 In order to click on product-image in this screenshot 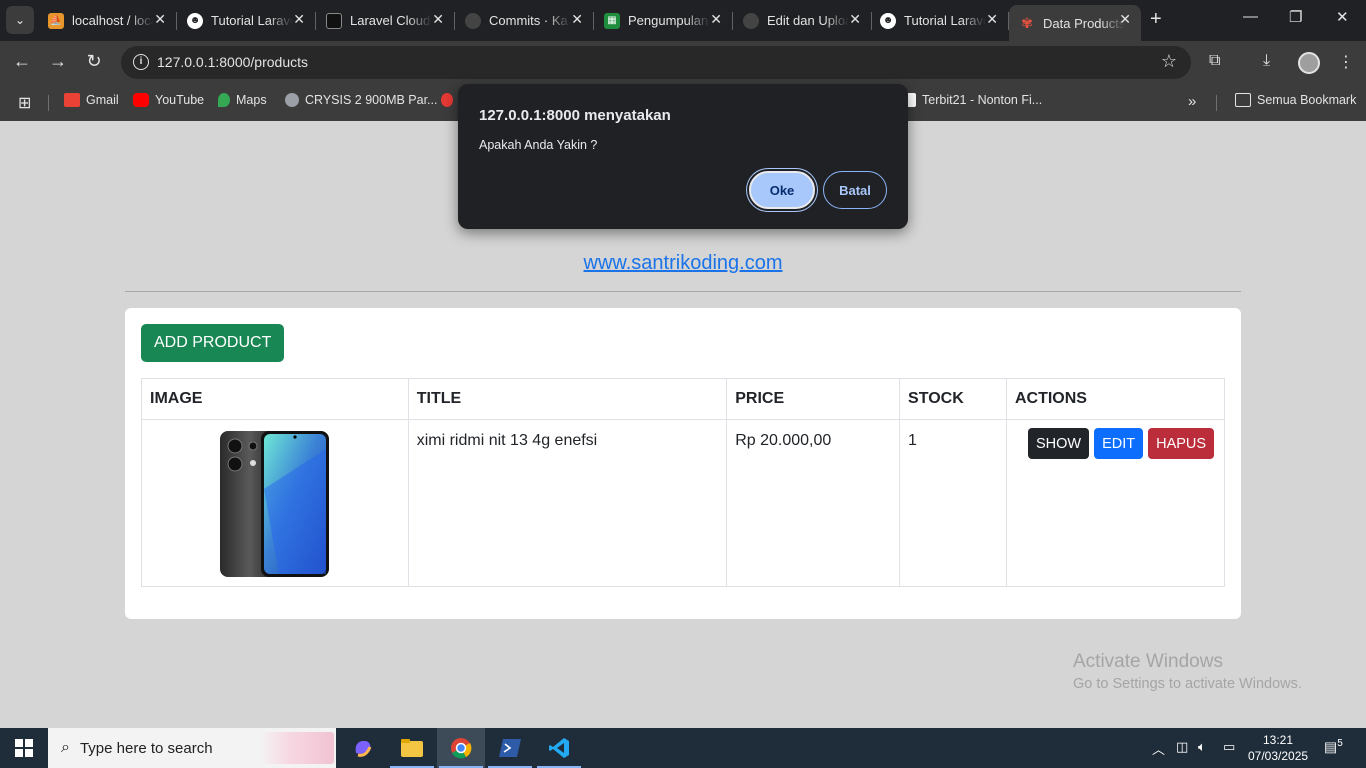, I will do `click(274, 504)`.